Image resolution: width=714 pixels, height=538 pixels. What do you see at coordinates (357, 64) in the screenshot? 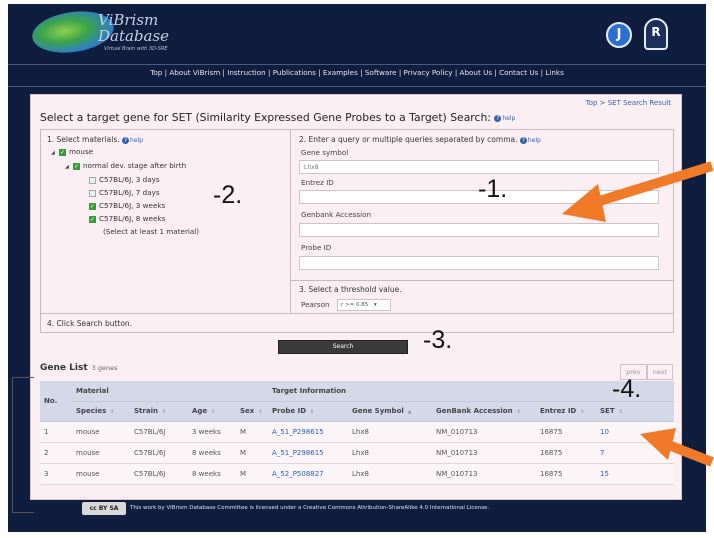
I see `nav-divider-top` at bounding box center [357, 64].